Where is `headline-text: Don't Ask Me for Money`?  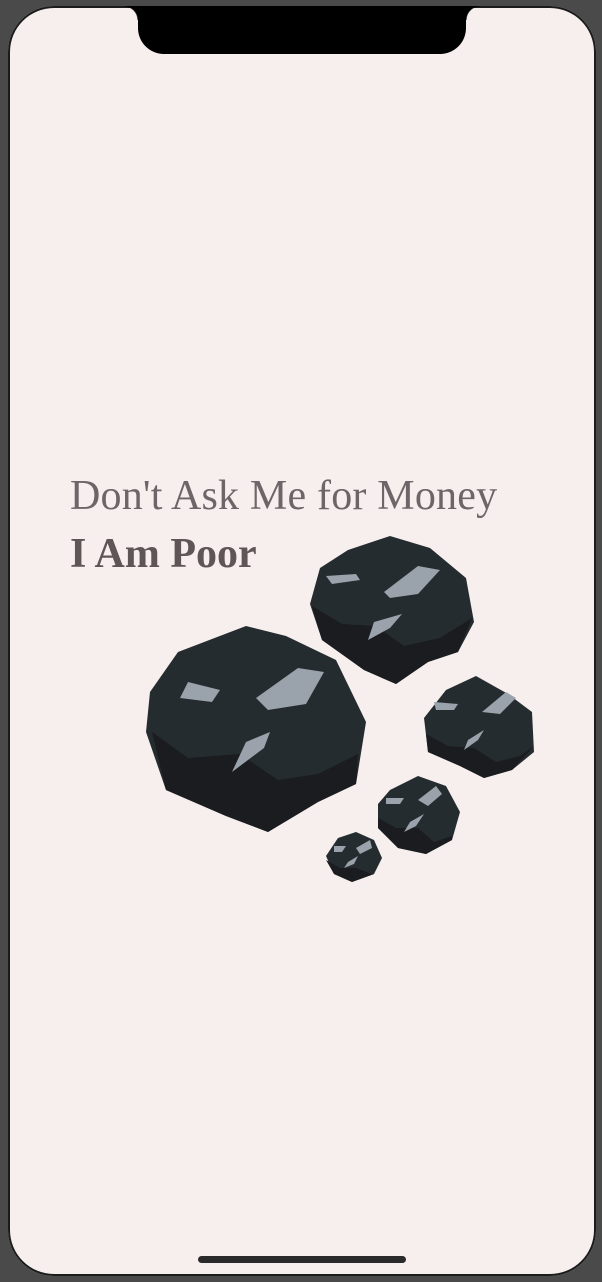 headline-text: Don't Ask Me for Money is located at coordinates (284, 496).